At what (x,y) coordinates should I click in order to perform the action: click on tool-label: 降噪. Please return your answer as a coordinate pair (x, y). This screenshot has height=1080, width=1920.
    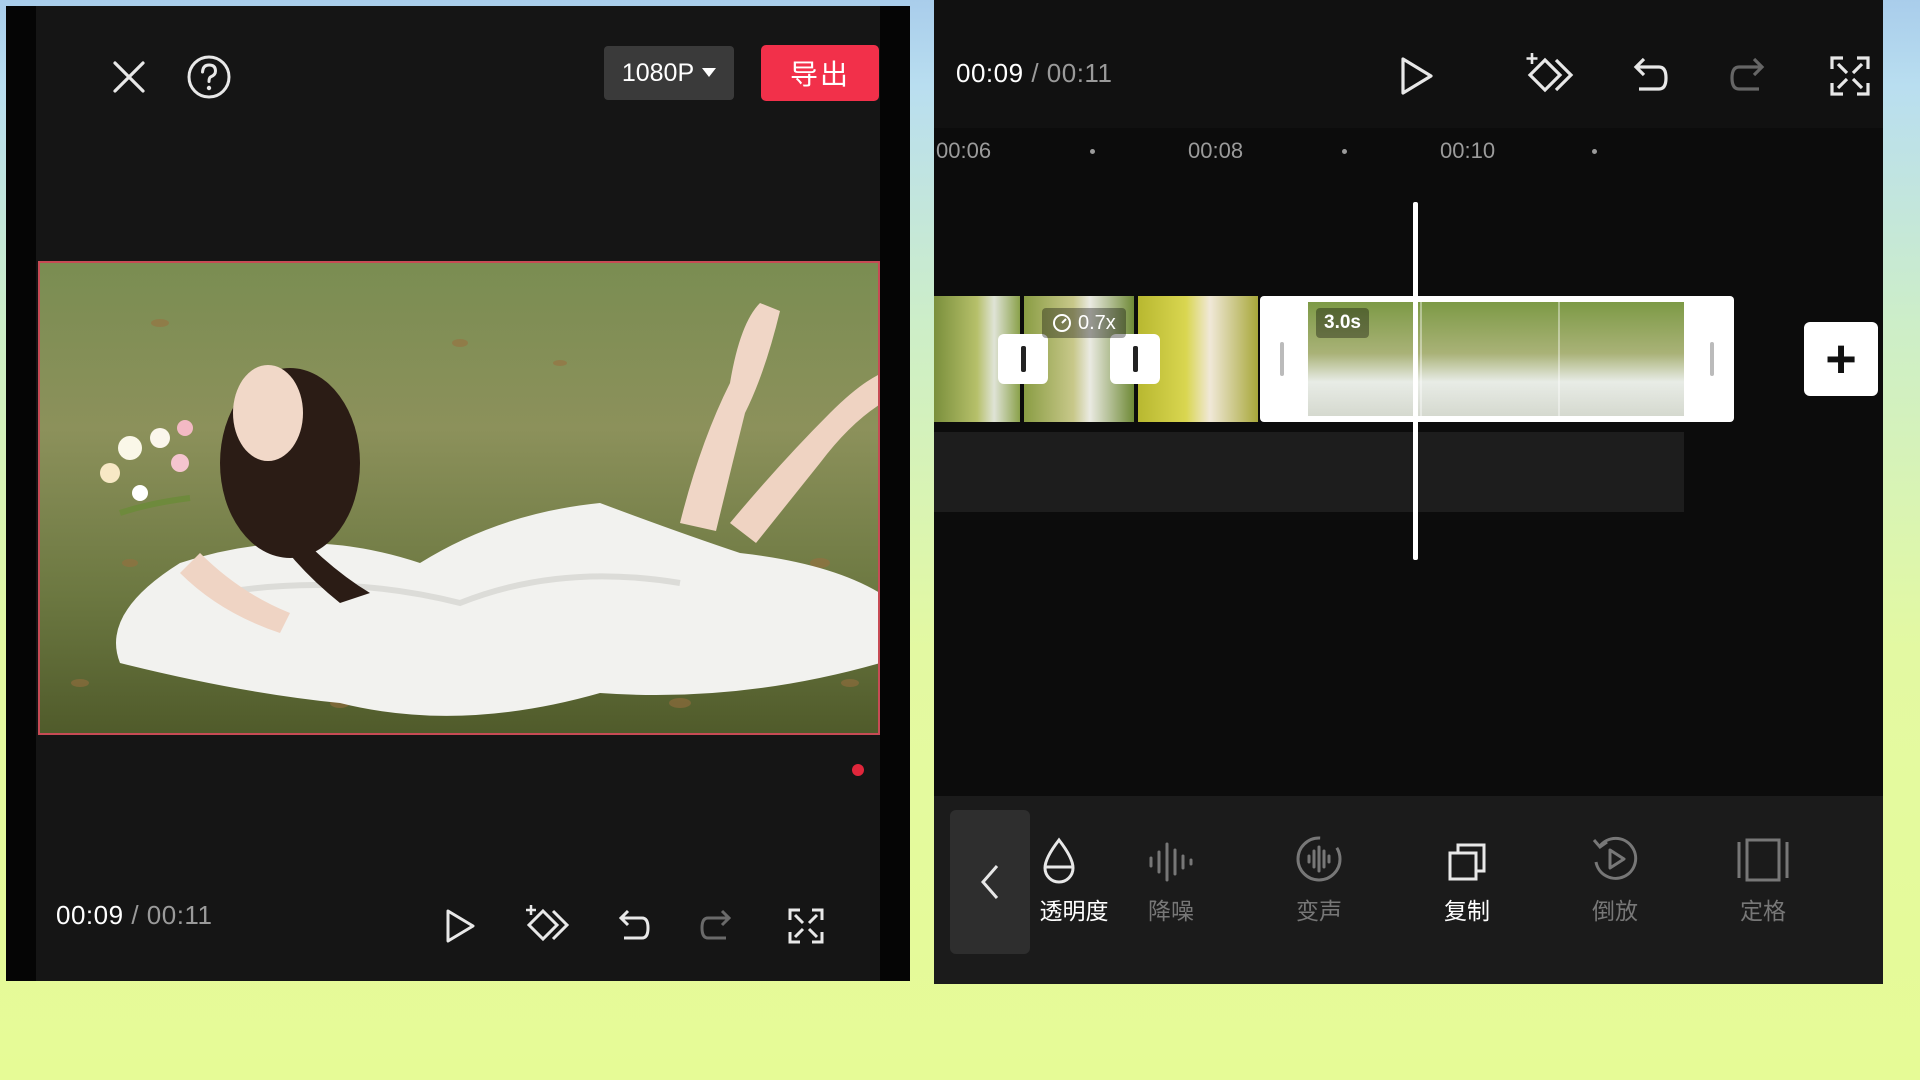
    Looking at the image, I should click on (1171, 911).